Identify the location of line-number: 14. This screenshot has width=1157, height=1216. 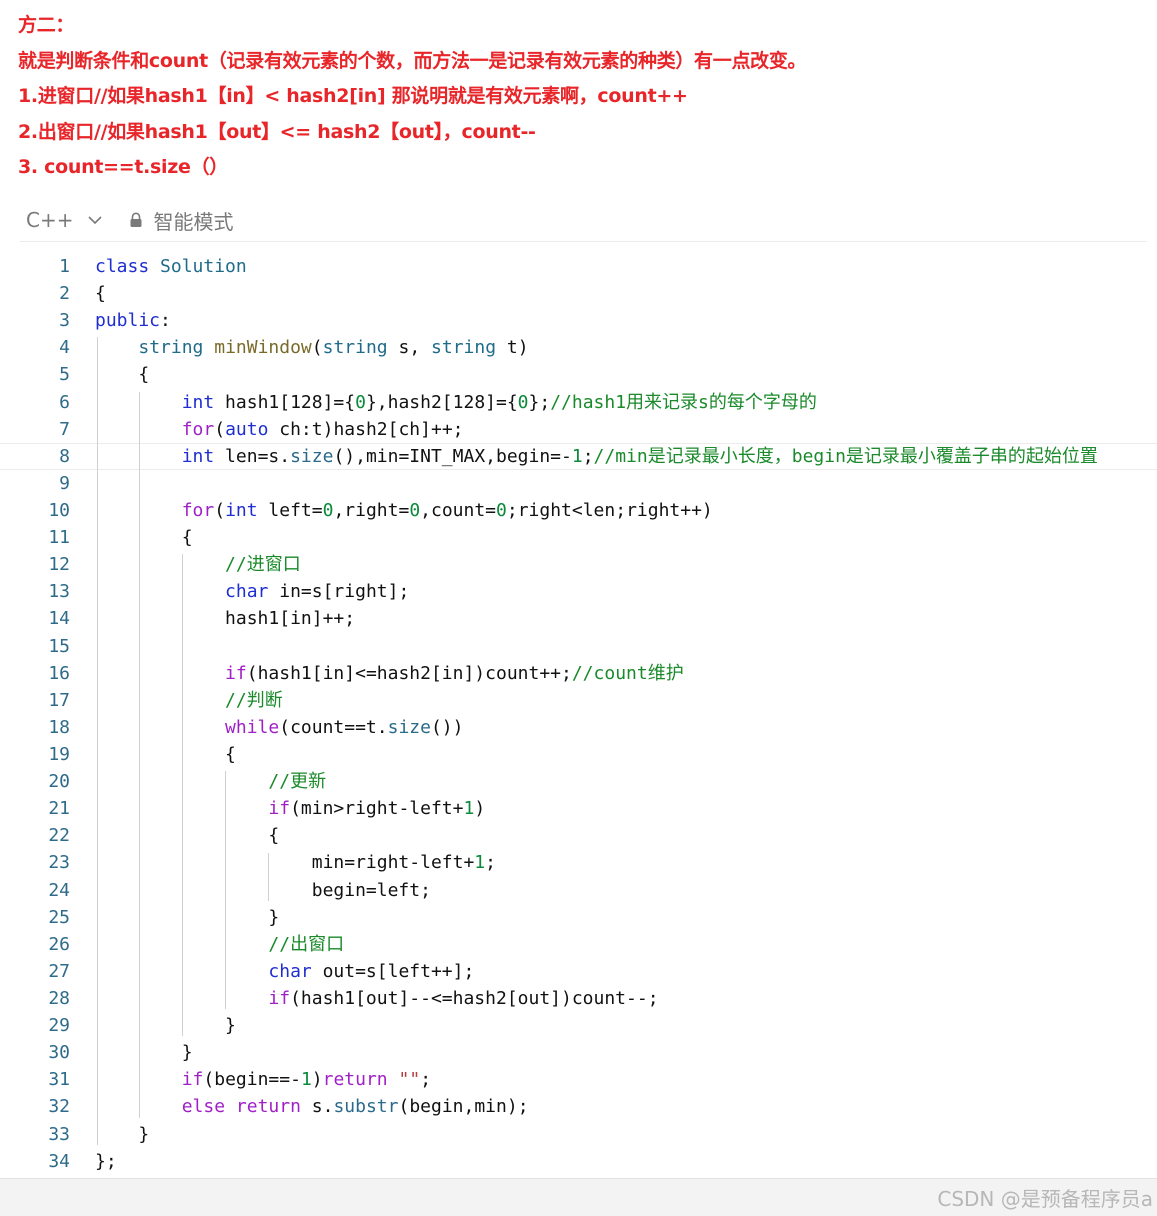
(59, 619).